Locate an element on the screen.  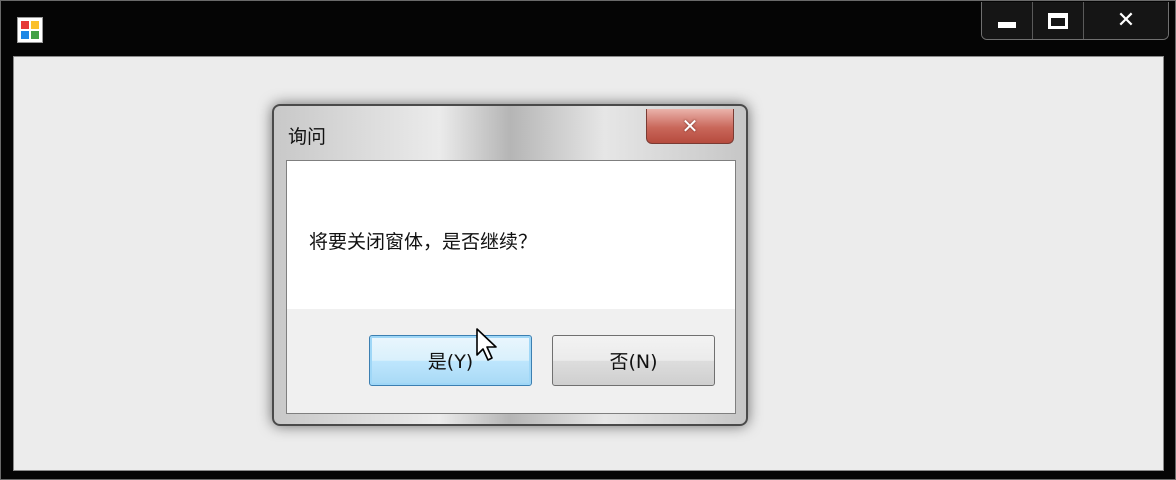
window-caption-buttons: ✕ is located at coordinates (1075, 21).